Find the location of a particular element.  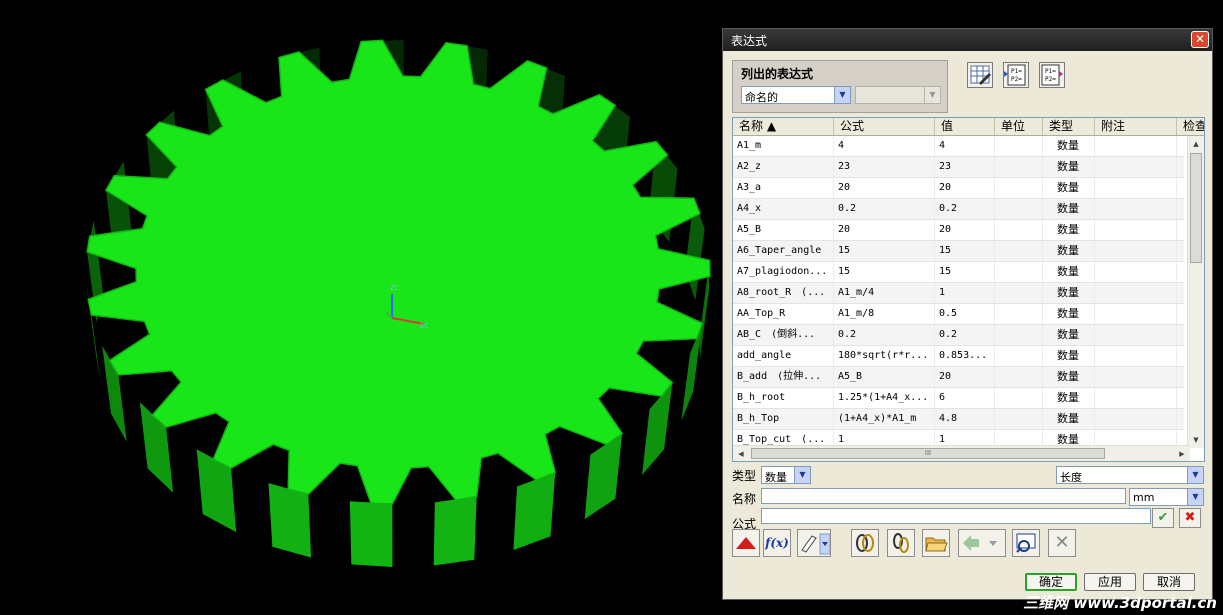

zc-axis-label: ZC is located at coordinates (394, 288).